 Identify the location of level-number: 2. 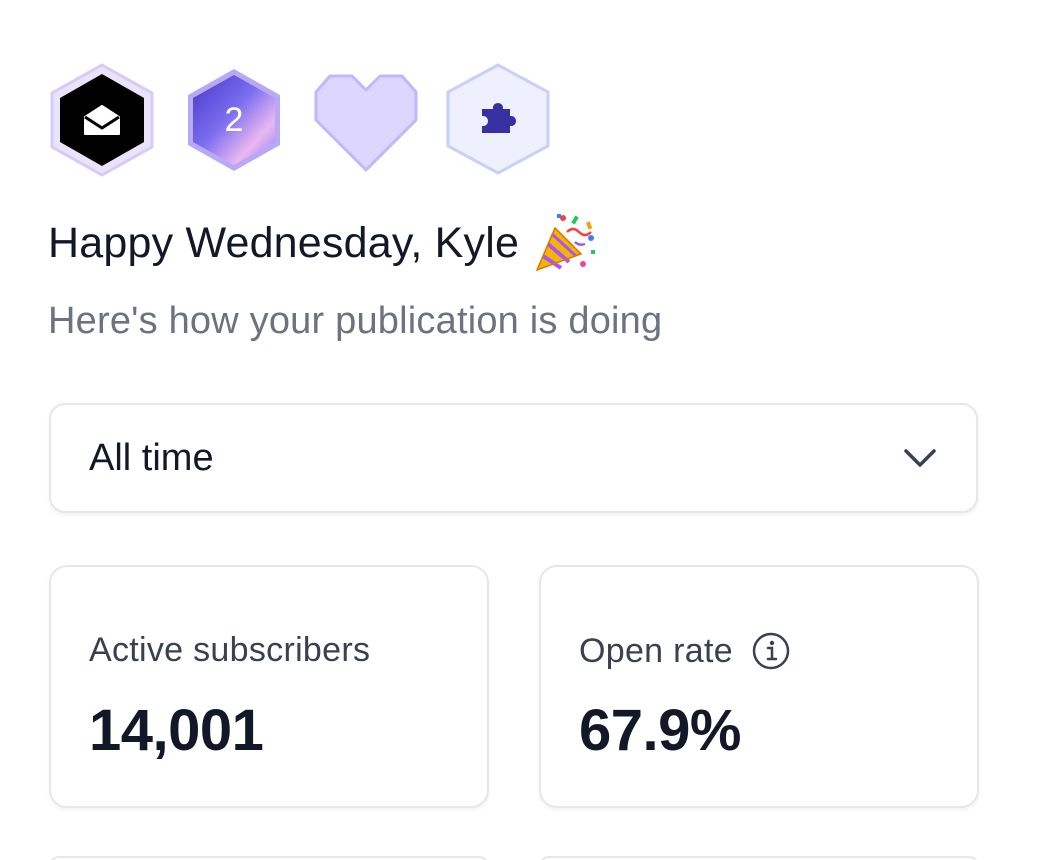
(234, 119).